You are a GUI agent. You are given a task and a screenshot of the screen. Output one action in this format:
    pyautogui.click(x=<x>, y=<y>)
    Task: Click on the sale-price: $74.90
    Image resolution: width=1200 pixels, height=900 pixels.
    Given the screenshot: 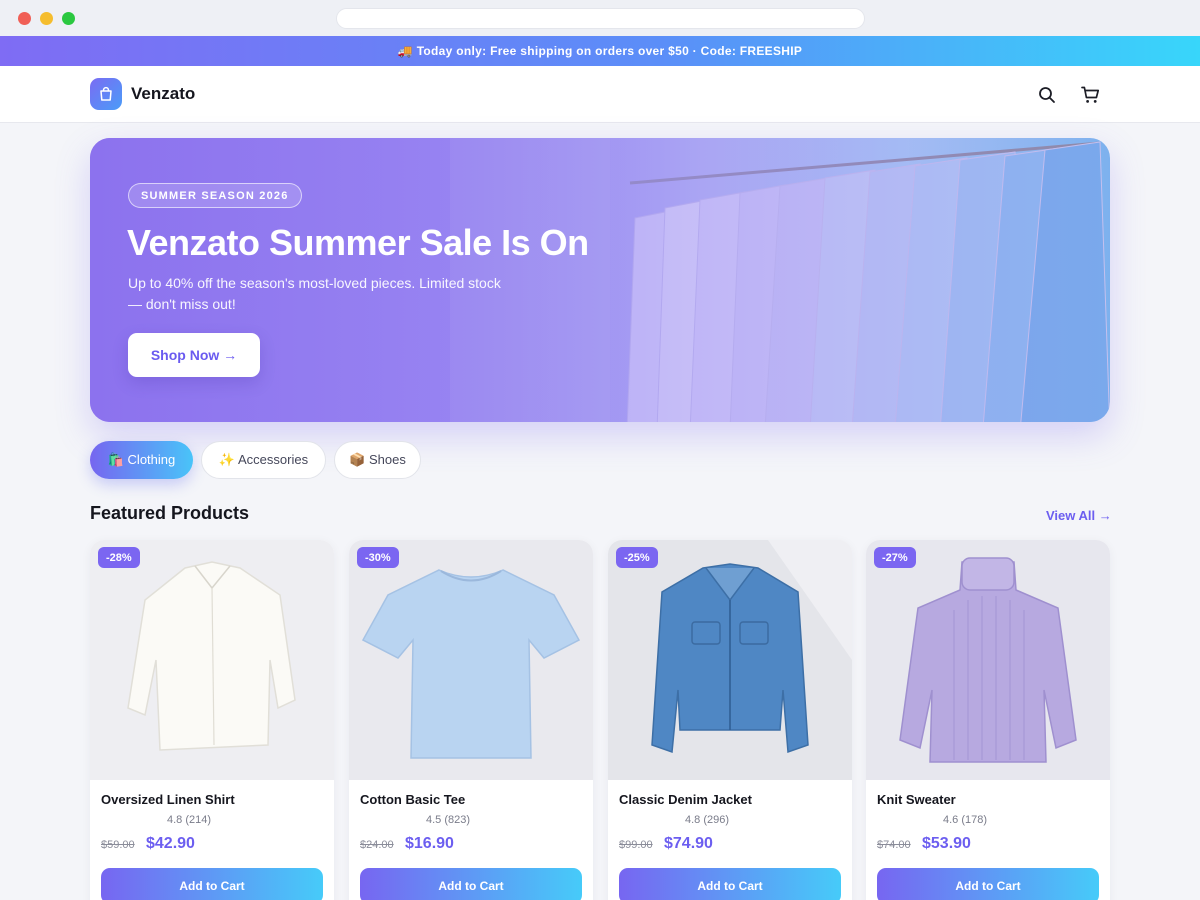 What is the action you would take?
    pyautogui.click(x=688, y=843)
    